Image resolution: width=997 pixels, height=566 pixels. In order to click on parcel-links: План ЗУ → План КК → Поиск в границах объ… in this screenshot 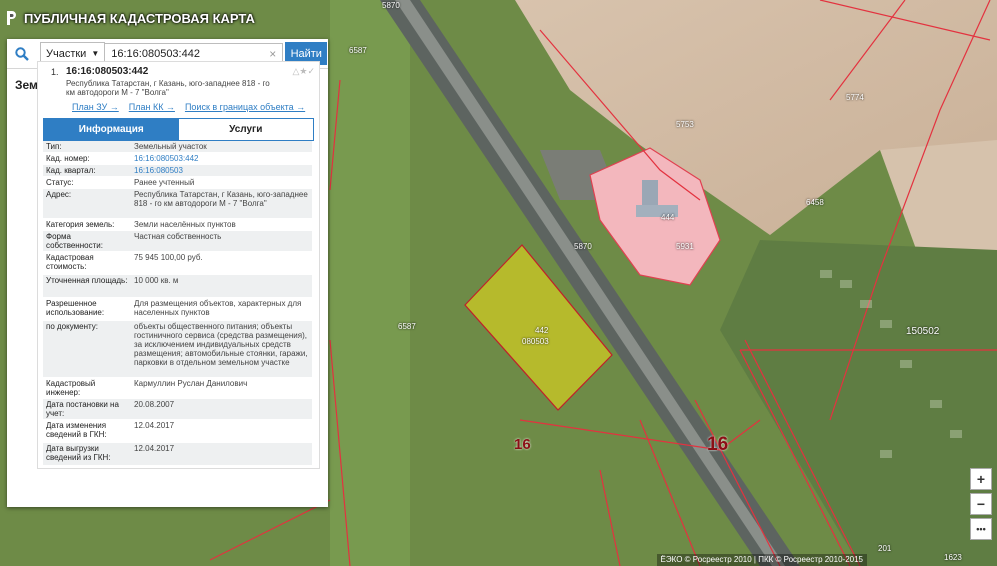, I will do `click(188, 107)`.